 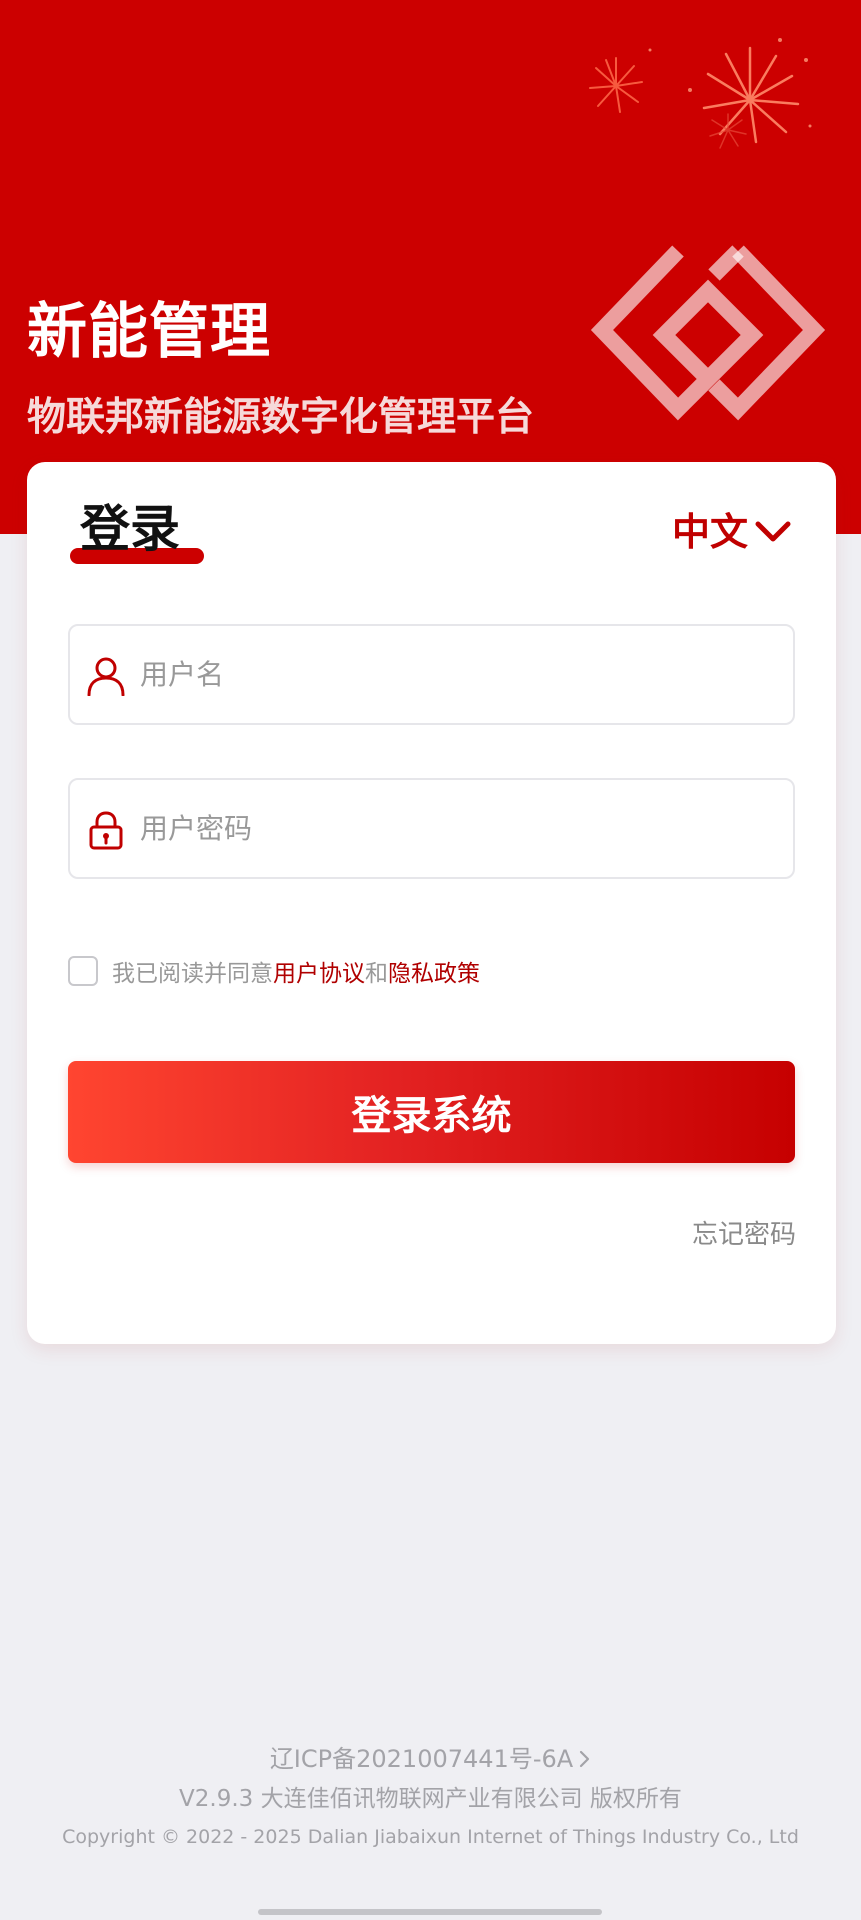 I want to click on home-indicator, so click(x=430, y=1912).